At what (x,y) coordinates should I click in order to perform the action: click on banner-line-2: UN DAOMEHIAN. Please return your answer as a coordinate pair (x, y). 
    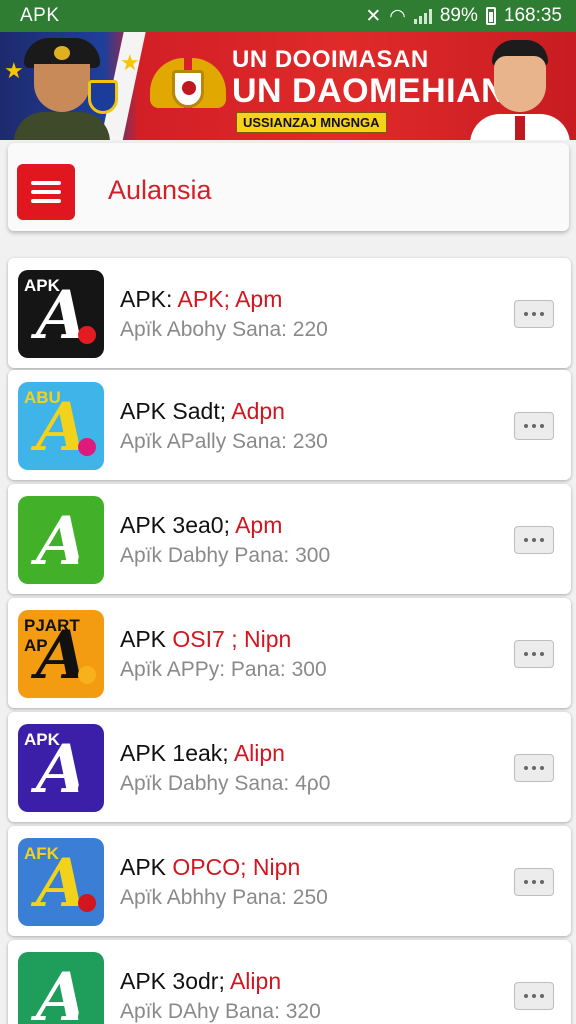
    Looking at the image, I should click on (369, 91).